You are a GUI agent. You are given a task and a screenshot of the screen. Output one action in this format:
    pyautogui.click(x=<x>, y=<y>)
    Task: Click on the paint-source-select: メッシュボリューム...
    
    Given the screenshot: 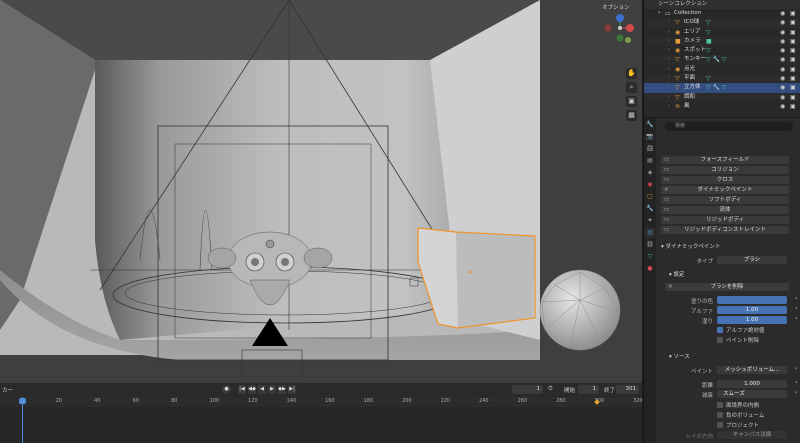 What is the action you would take?
    pyautogui.click(x=752, y=370)
    